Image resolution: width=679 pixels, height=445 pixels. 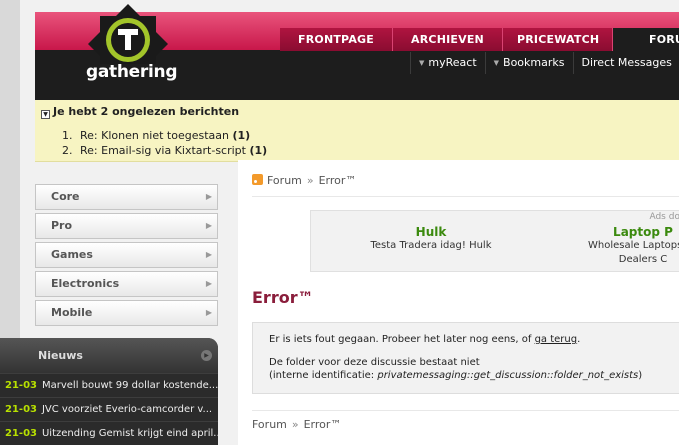 What do you see at coordinates (633, 245) in the screenshot?
I see `ad-description: Wholesale Laptops an` at bounding box center [633, 245].